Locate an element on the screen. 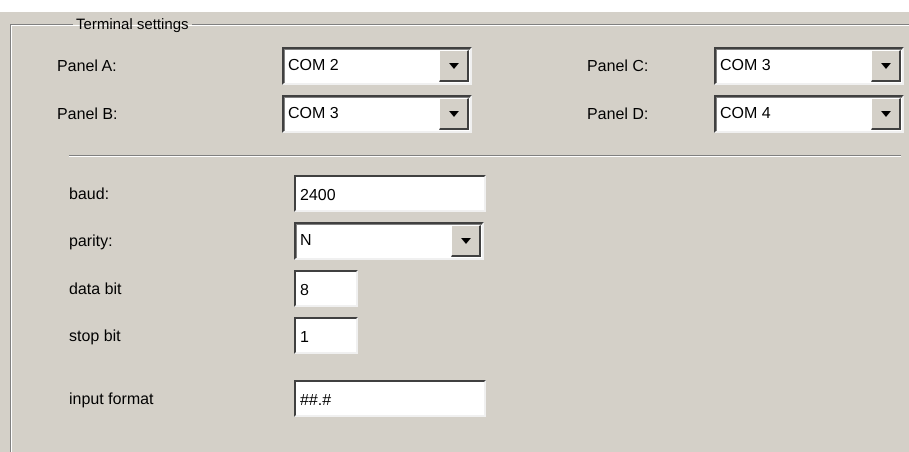 The image size is (909, 452). field-label: Panel D: is located at coordinates (618, 114).